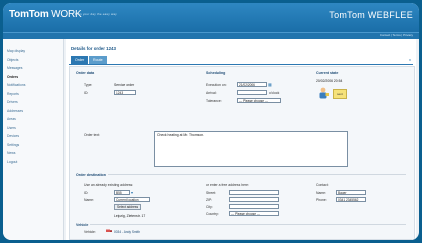  Describe the element at coordinates (211, 35) in the screenshot. I see `sub-header-bar: Contact | Terms | Privacy` at that location.